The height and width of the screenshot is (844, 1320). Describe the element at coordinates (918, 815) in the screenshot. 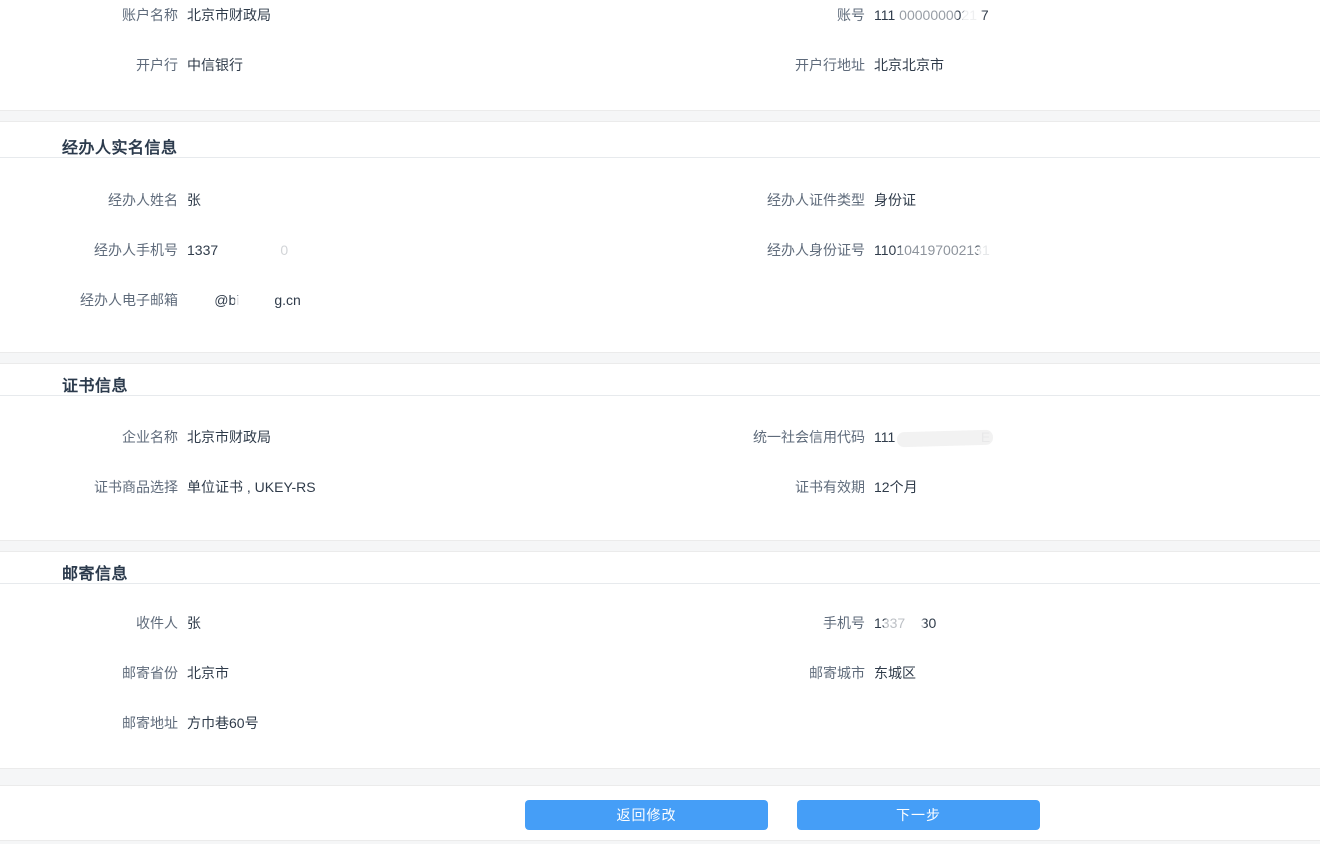

I see `next-step-button: 下一步` at that location.